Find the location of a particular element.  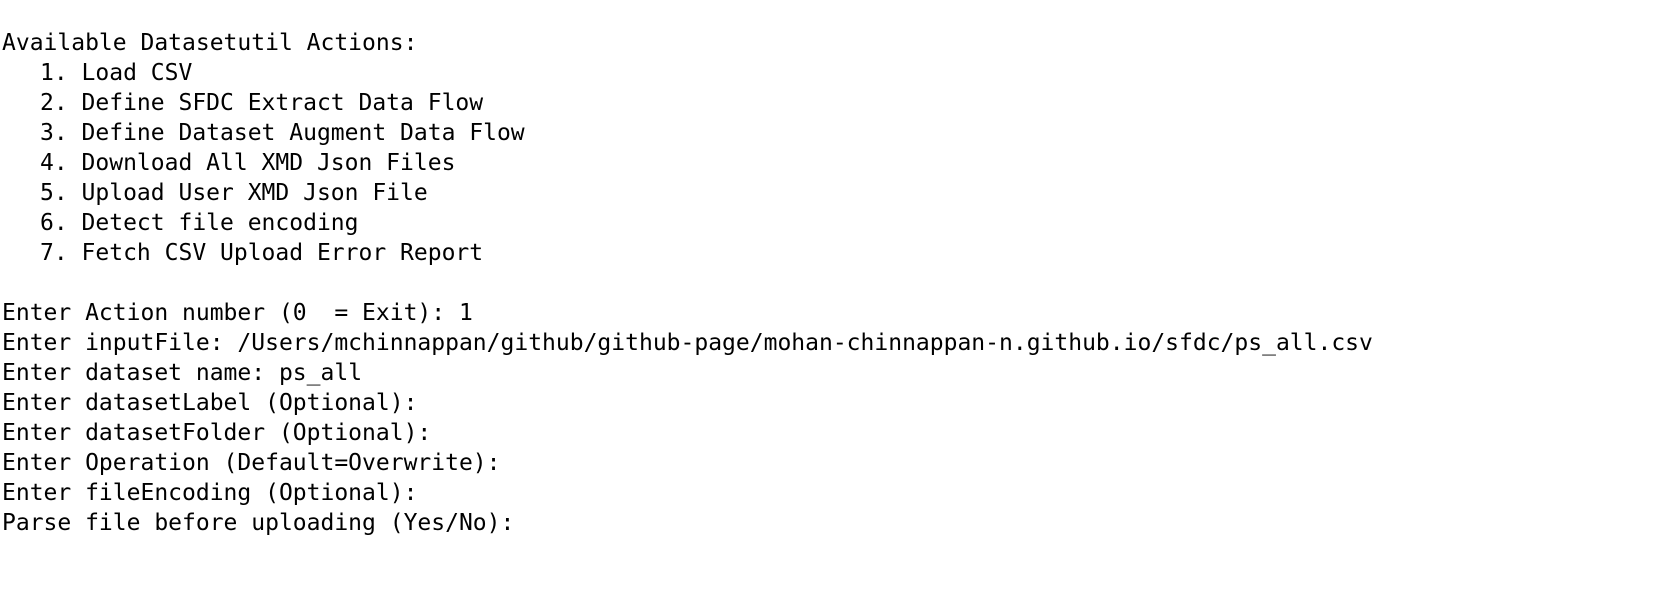

menu-item-define-dataset-augment: 3. Define Dataset Augment Data Flow is located at coordinates (282, 133).